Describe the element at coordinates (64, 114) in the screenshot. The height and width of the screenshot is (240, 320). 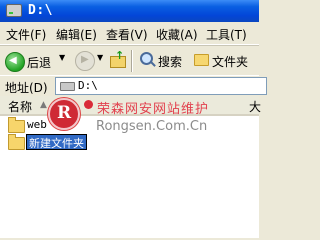
I see `watermark-logo` at that location.